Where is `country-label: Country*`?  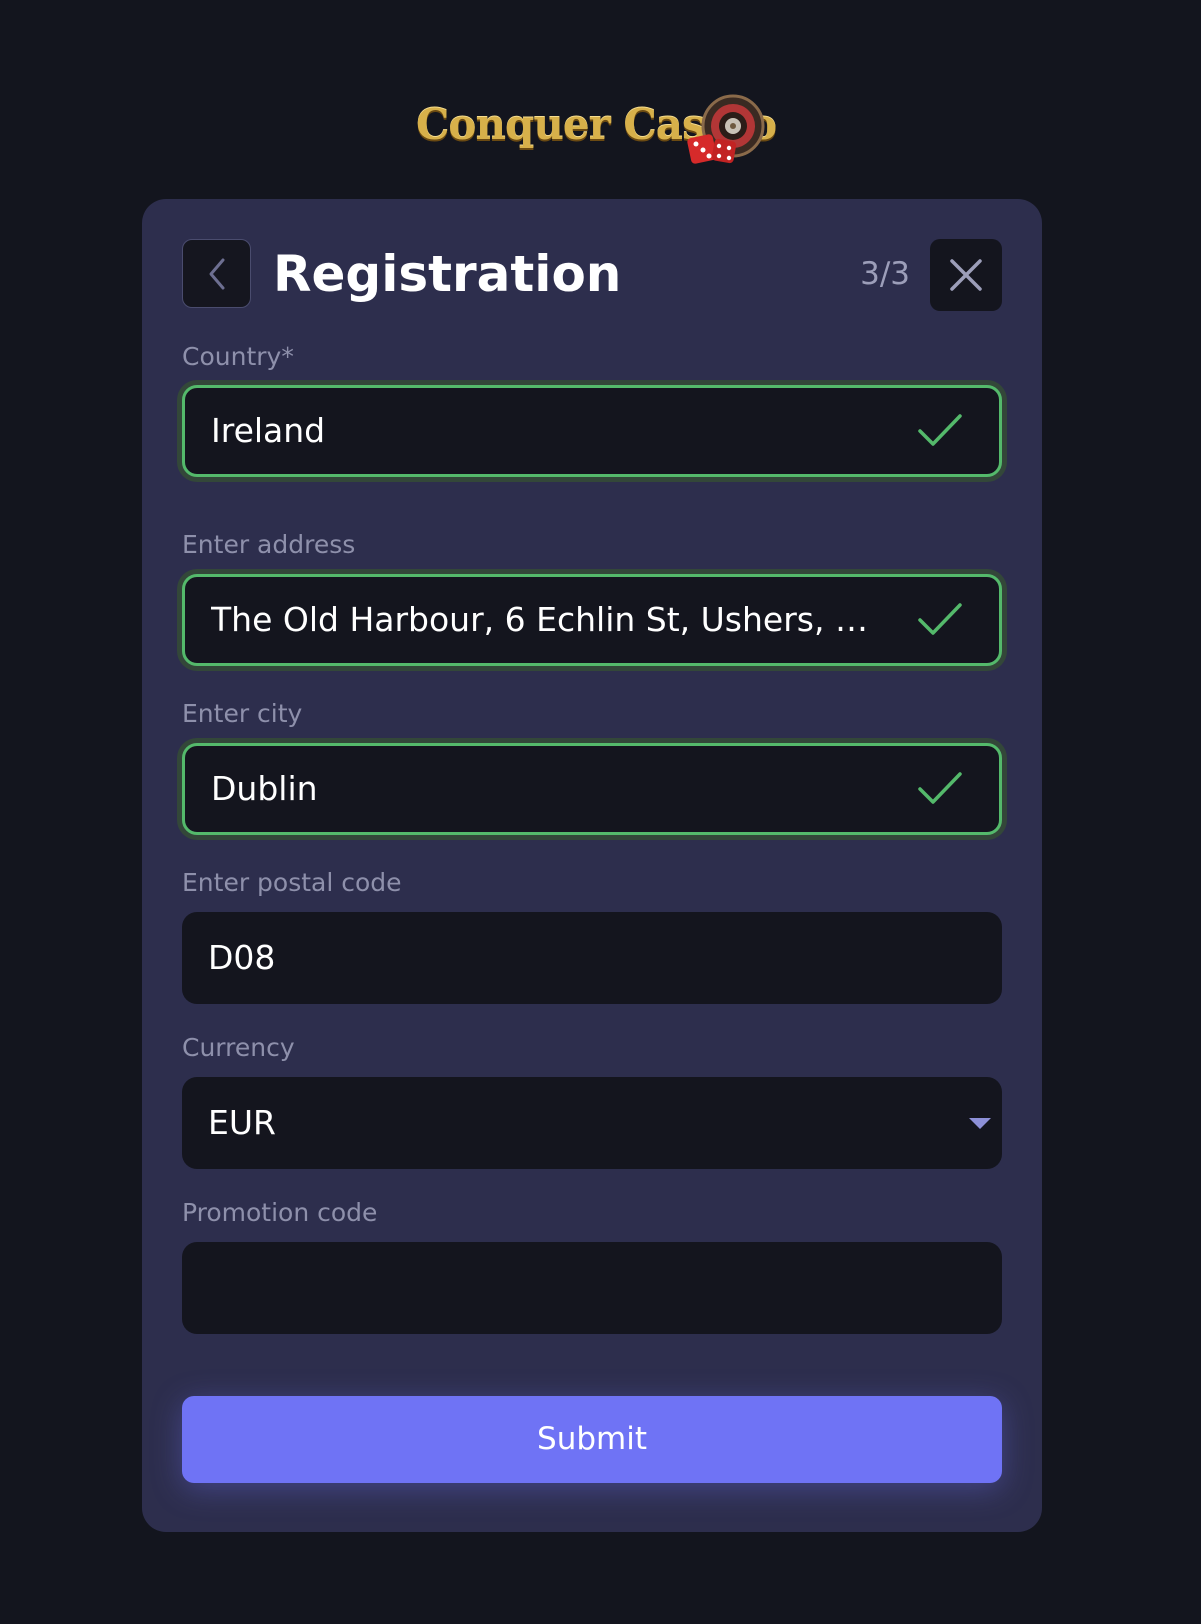 country-label: Country* is located at coordinates (238, 356).